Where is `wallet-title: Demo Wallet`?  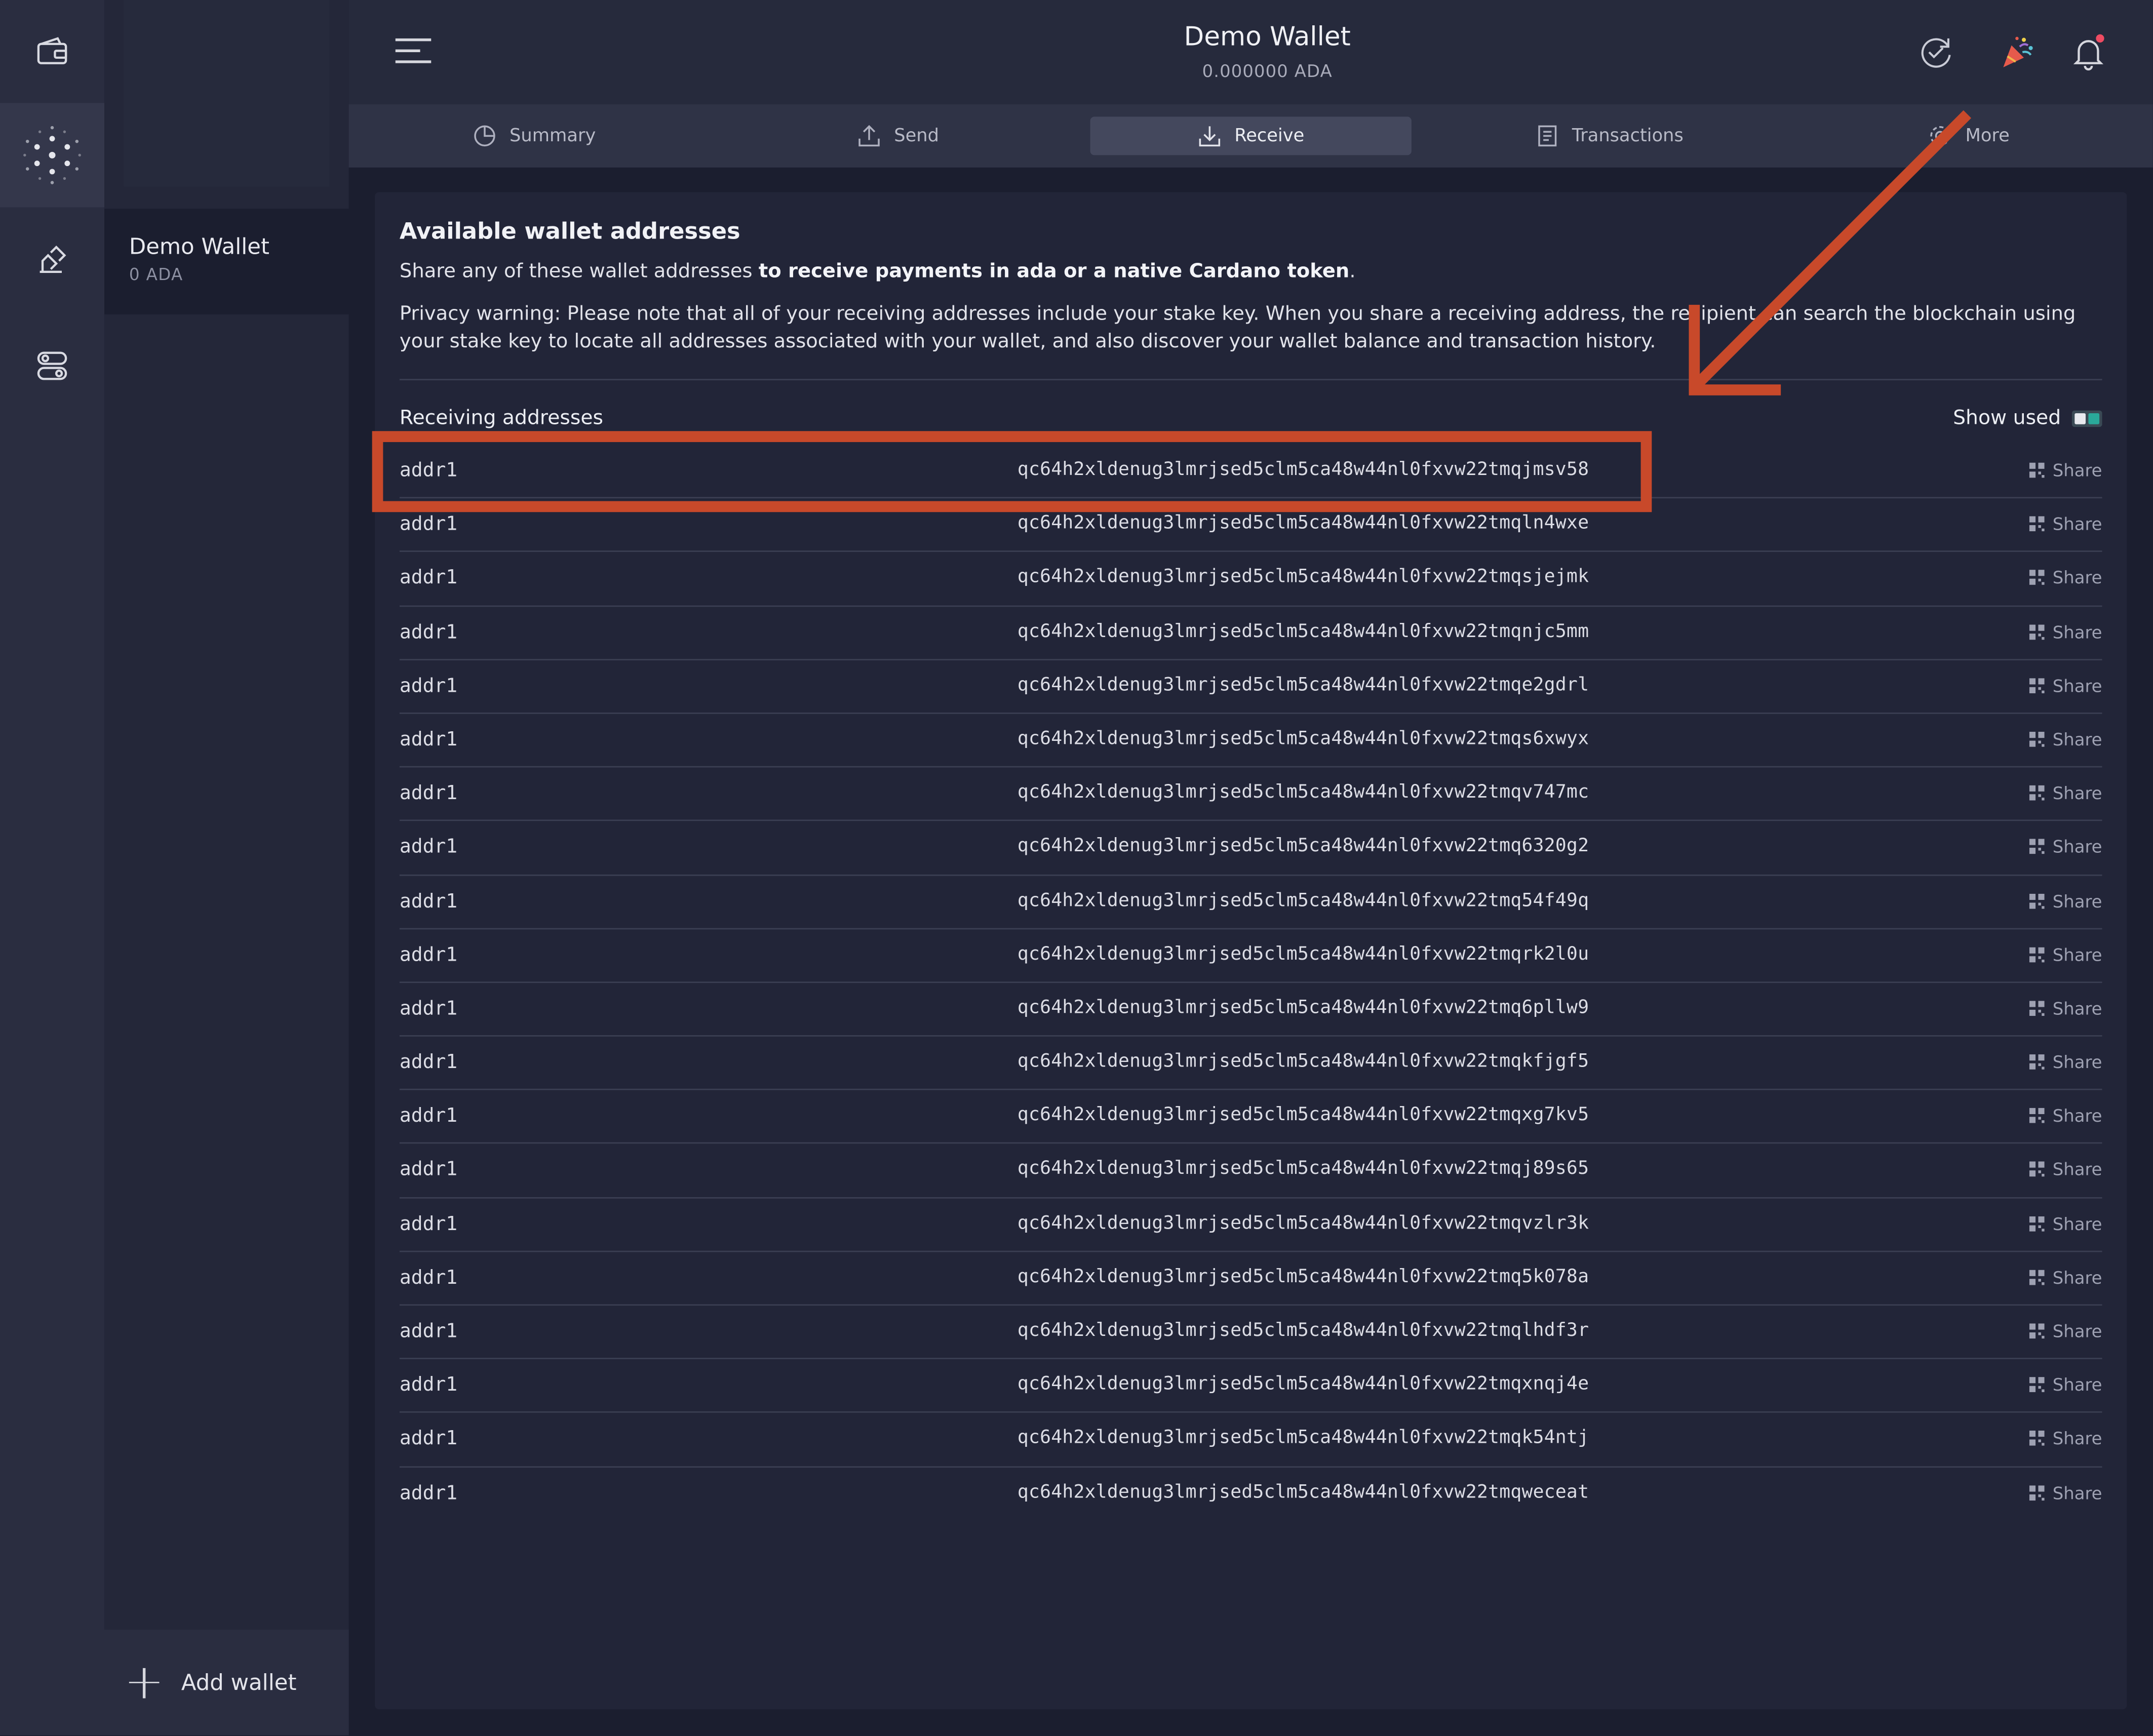 wallet-title: Demo Wallet is located at coordinates (1267, 38).